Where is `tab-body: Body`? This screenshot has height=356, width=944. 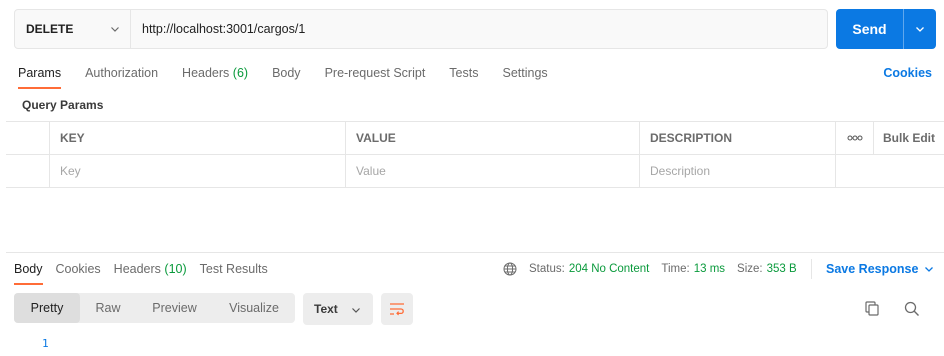 tab-body: Body is located at coordinates (286, 76).